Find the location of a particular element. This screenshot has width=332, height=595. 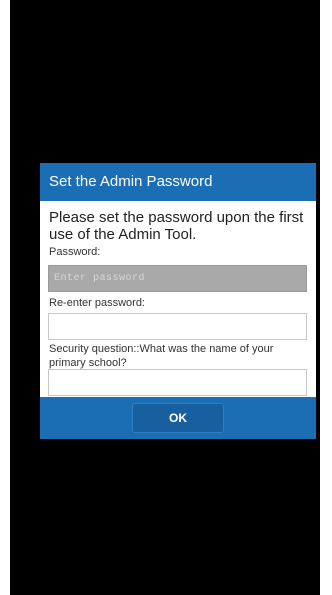

dialog-footer: OK is located at coordinates (178, 418).